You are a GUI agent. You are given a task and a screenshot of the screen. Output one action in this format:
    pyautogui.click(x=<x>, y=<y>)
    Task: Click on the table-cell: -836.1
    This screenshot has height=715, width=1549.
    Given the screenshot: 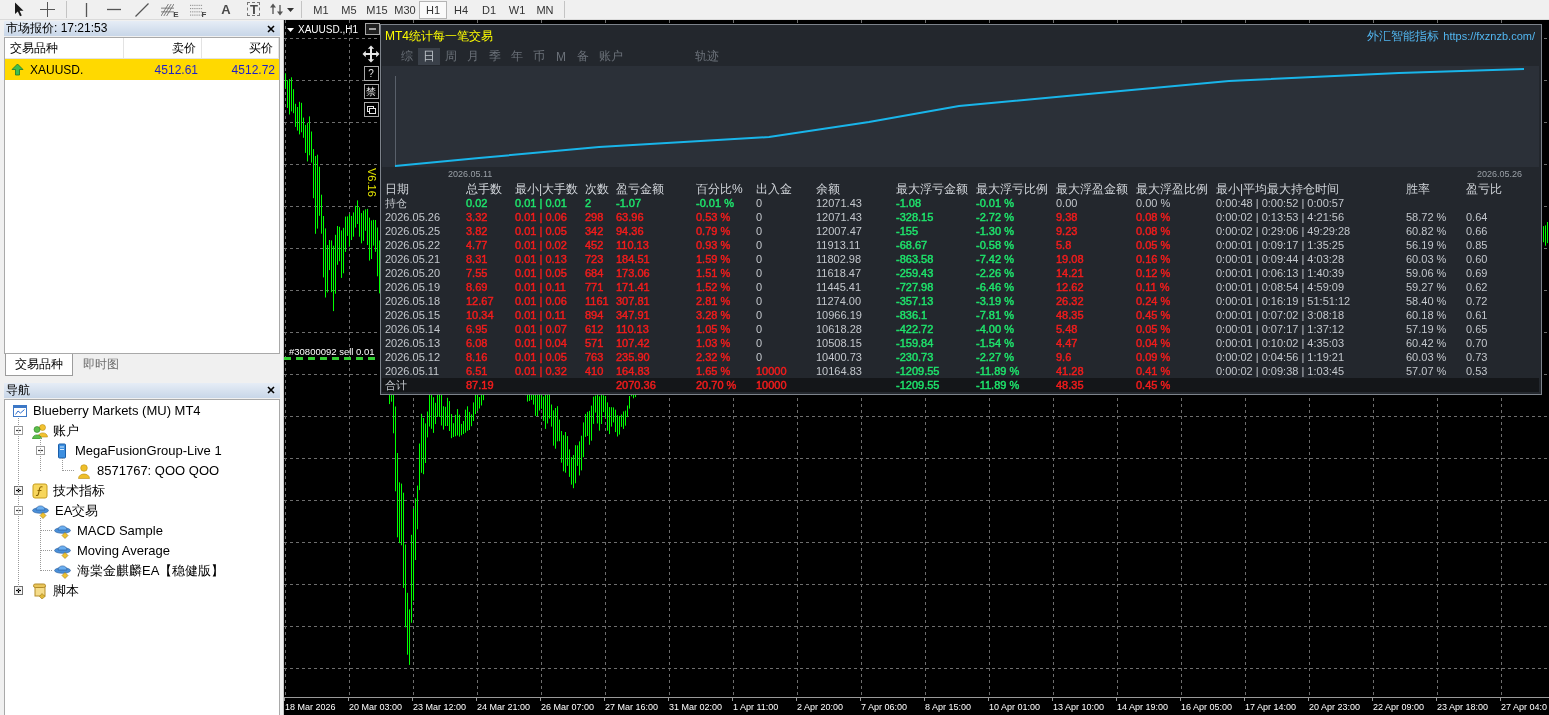 What is the action you would take?
    pyautogui.click(x=912, y=315)
    